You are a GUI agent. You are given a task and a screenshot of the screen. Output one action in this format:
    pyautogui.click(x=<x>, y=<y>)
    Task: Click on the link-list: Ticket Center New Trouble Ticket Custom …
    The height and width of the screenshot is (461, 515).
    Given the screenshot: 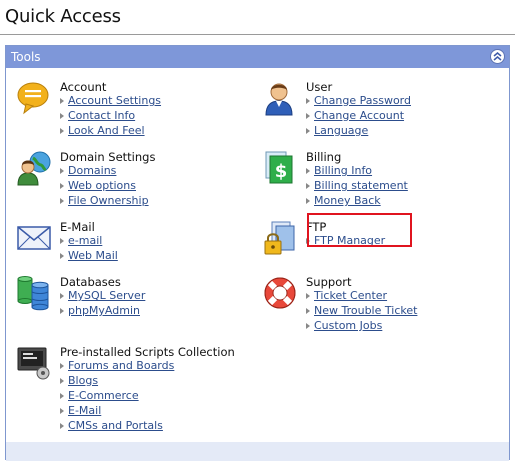 What is the action you would take?
    pyautogui.click(x=361, y=311)
    